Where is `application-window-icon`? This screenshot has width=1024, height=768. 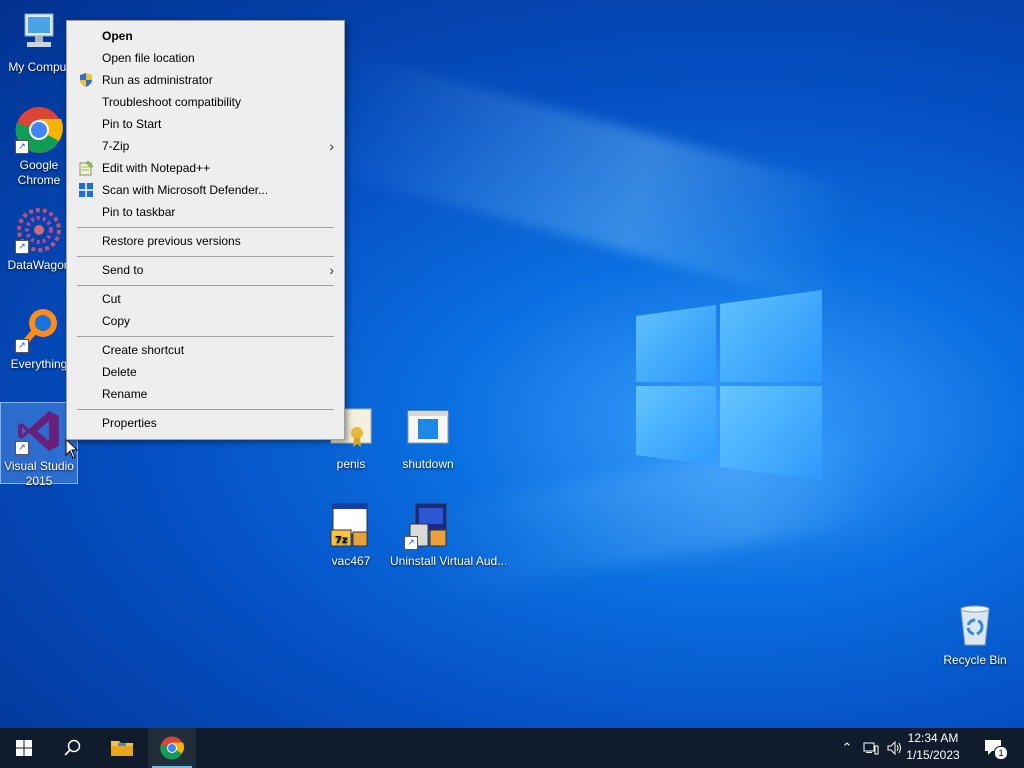 application-window-icon is located at coordinates (428, 429).